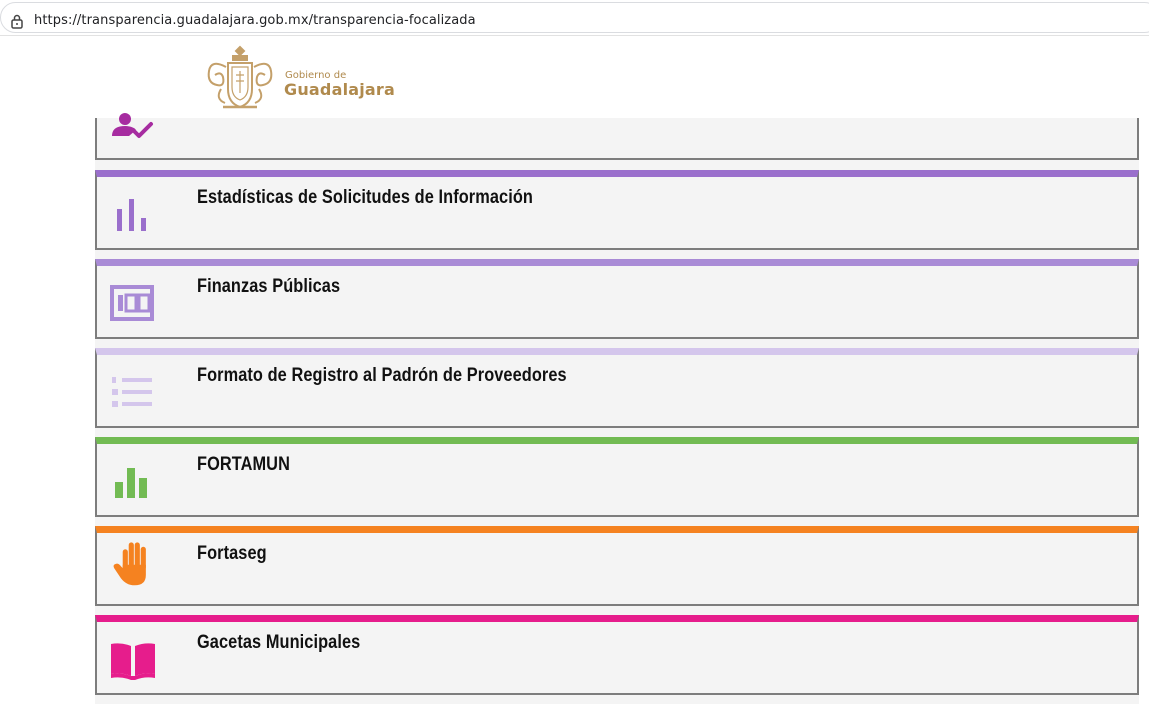 The height and width of the screenshot is (704, 1149). I want to click on card-partial, so click(617, 136).